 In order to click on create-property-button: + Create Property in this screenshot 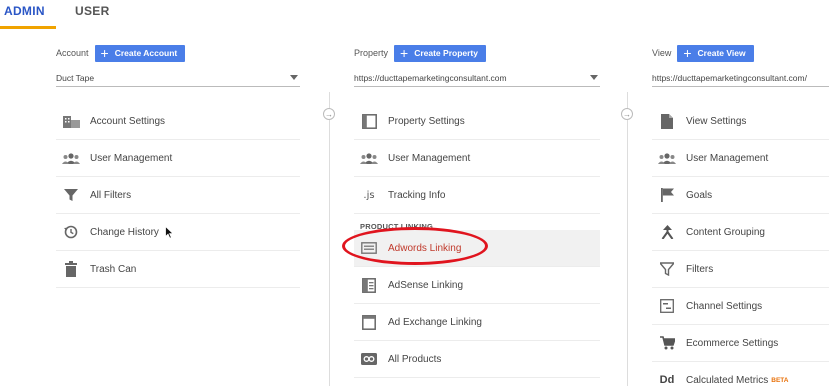, I will do `click(440, 53)`.